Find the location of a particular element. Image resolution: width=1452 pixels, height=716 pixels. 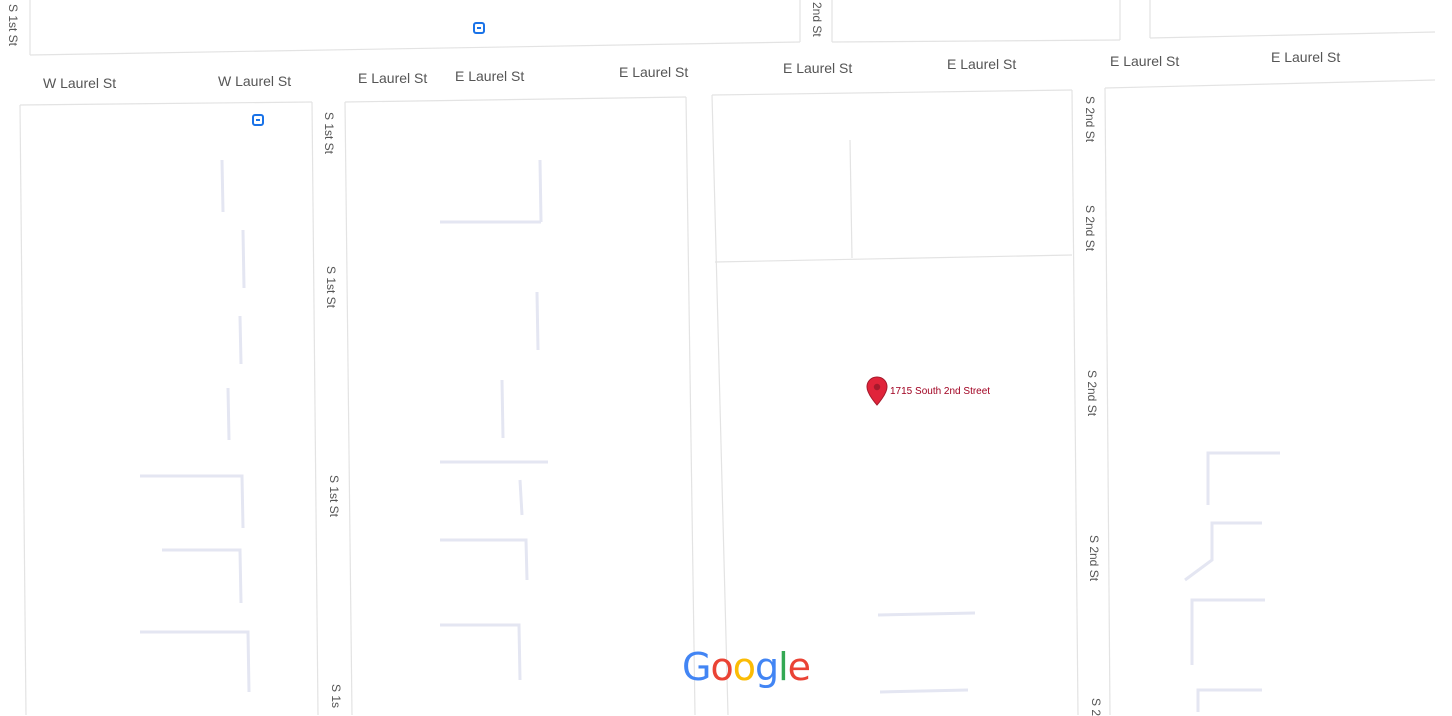

logo-letter: G is located at coordinates (696, 667).